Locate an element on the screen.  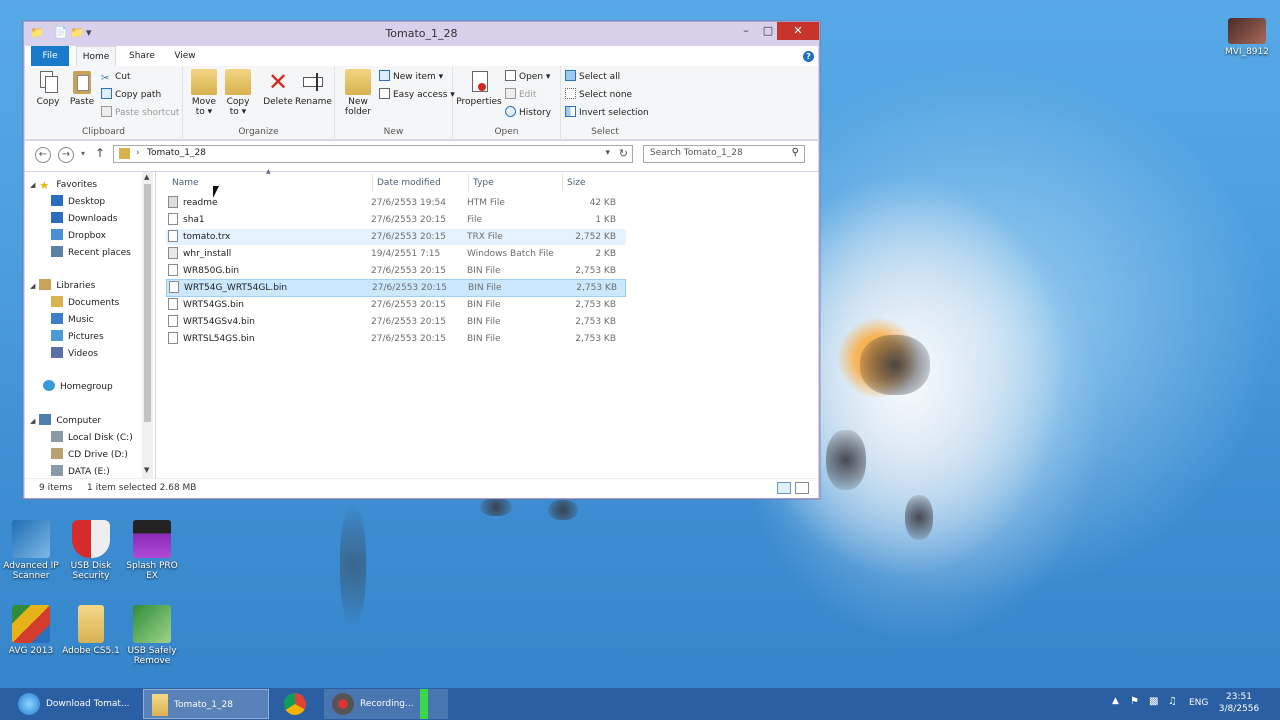
close-button: ✕ is located at coordinates (798, 31).